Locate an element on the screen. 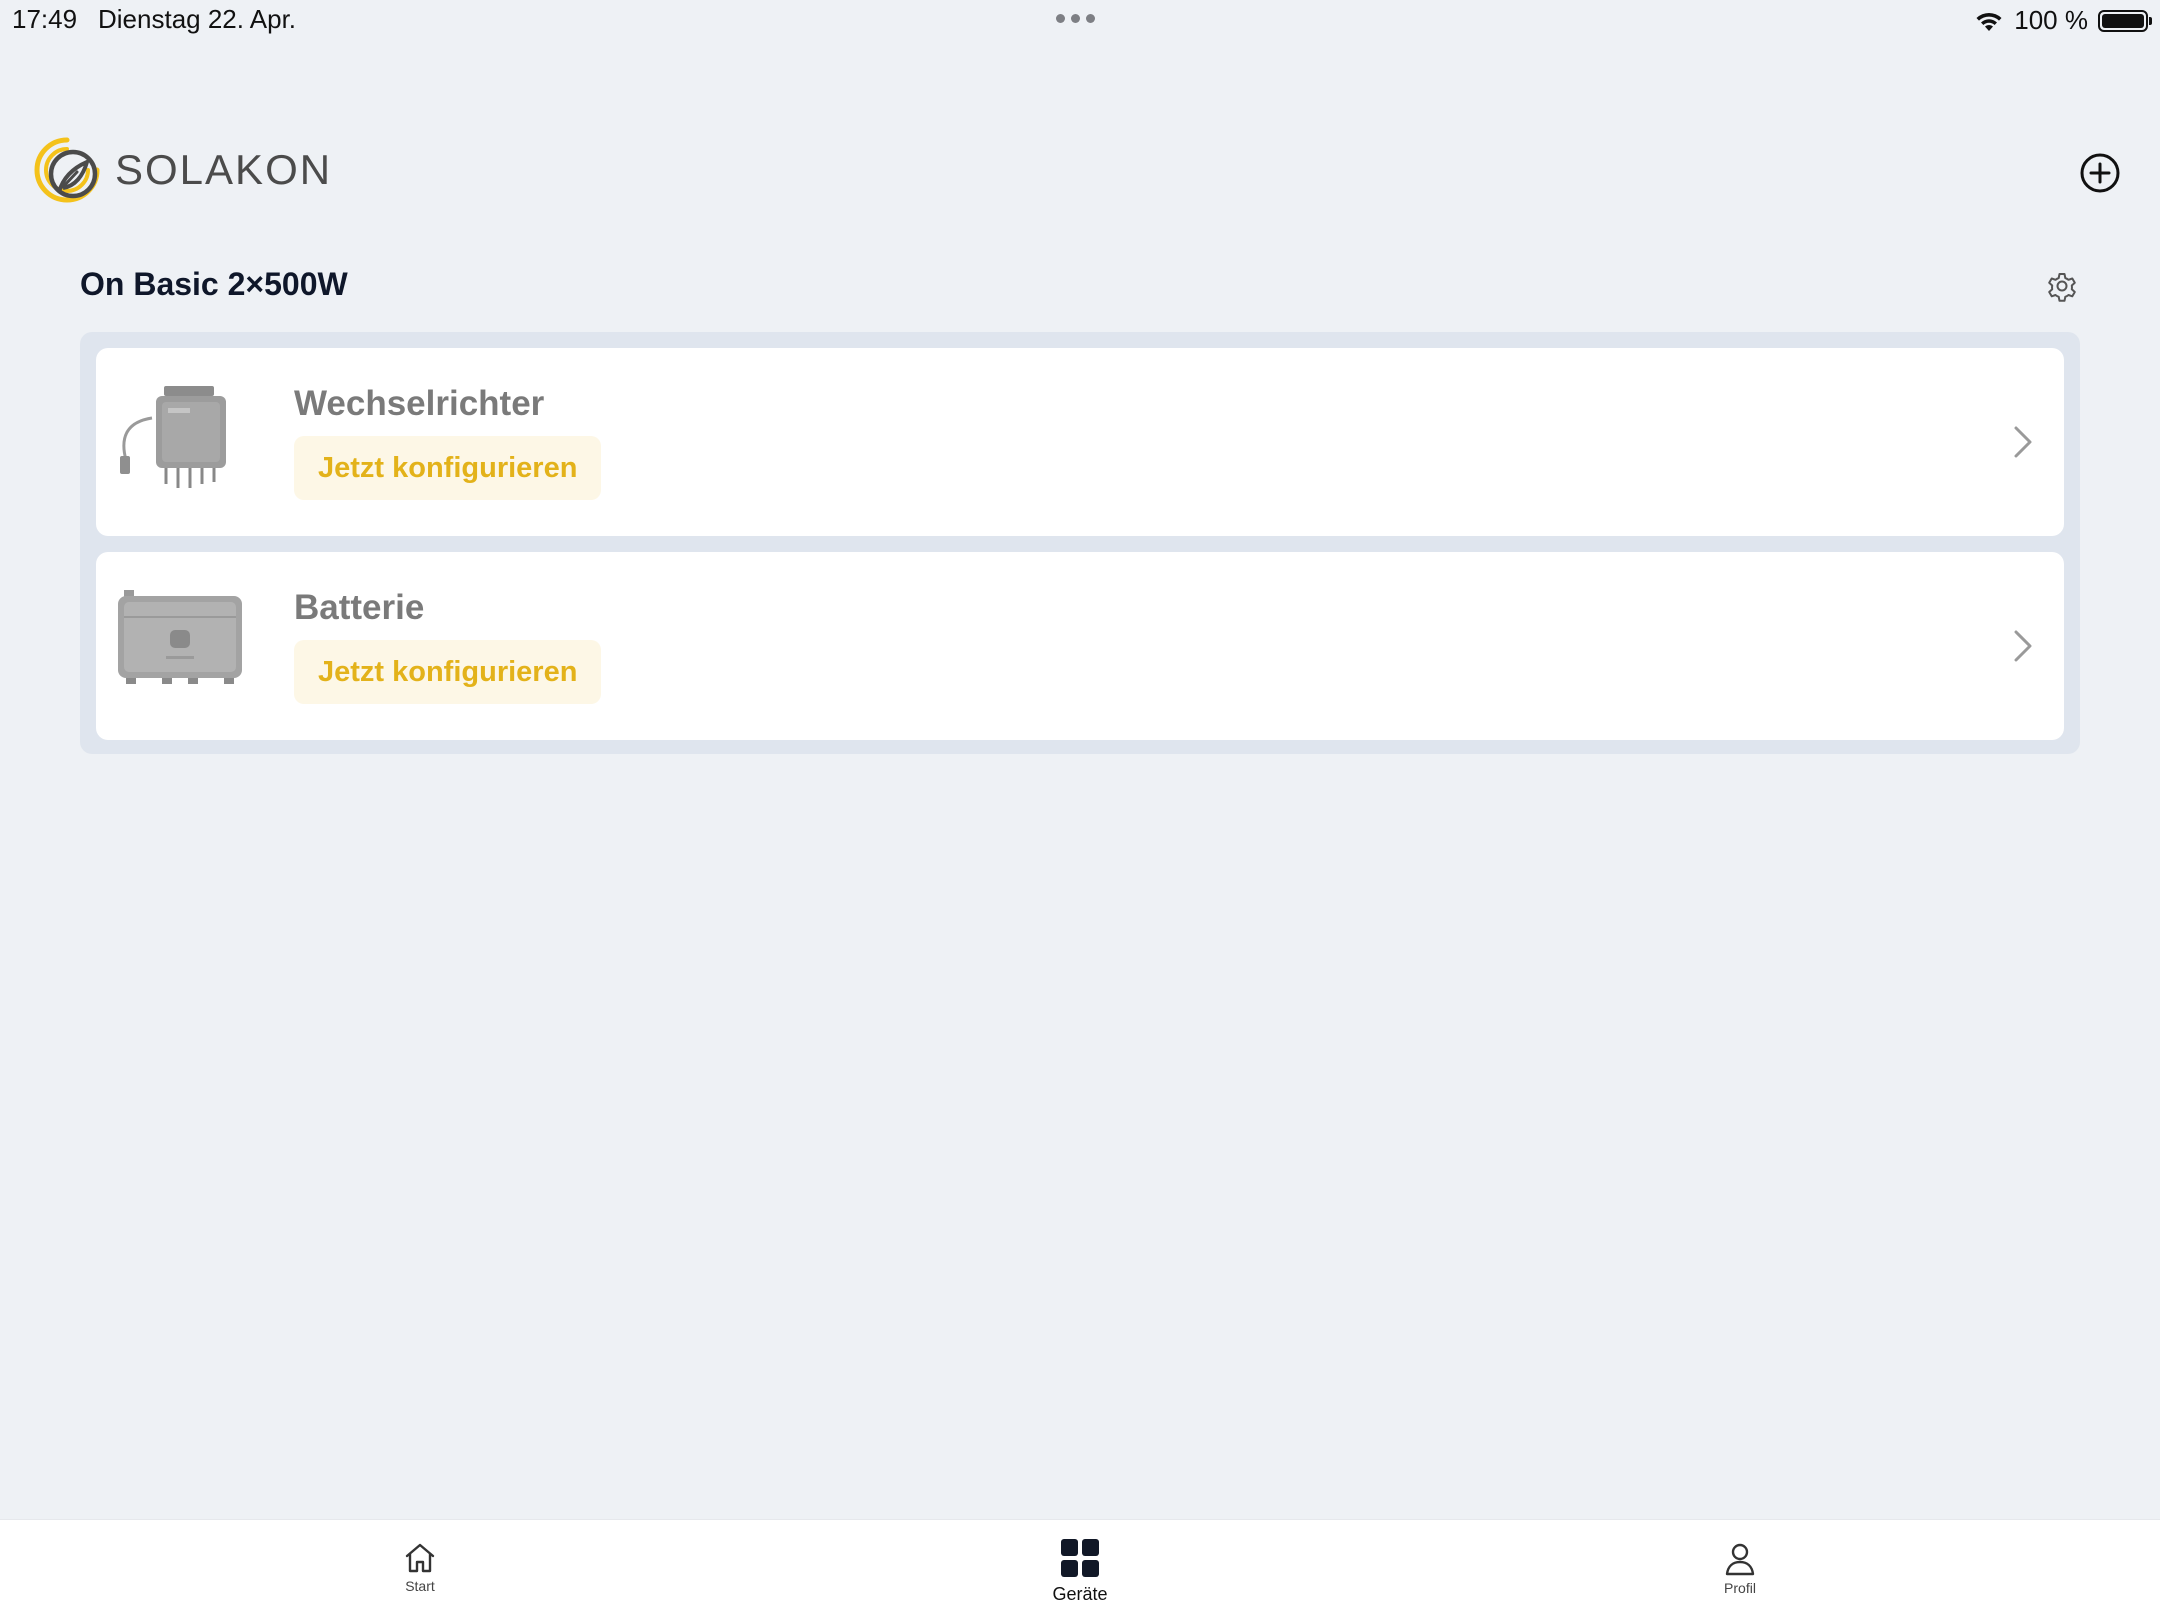 The width and height of the screenshot is (2160, 1620). tab-profil: Profil is located at coordinates (1740, 1570).